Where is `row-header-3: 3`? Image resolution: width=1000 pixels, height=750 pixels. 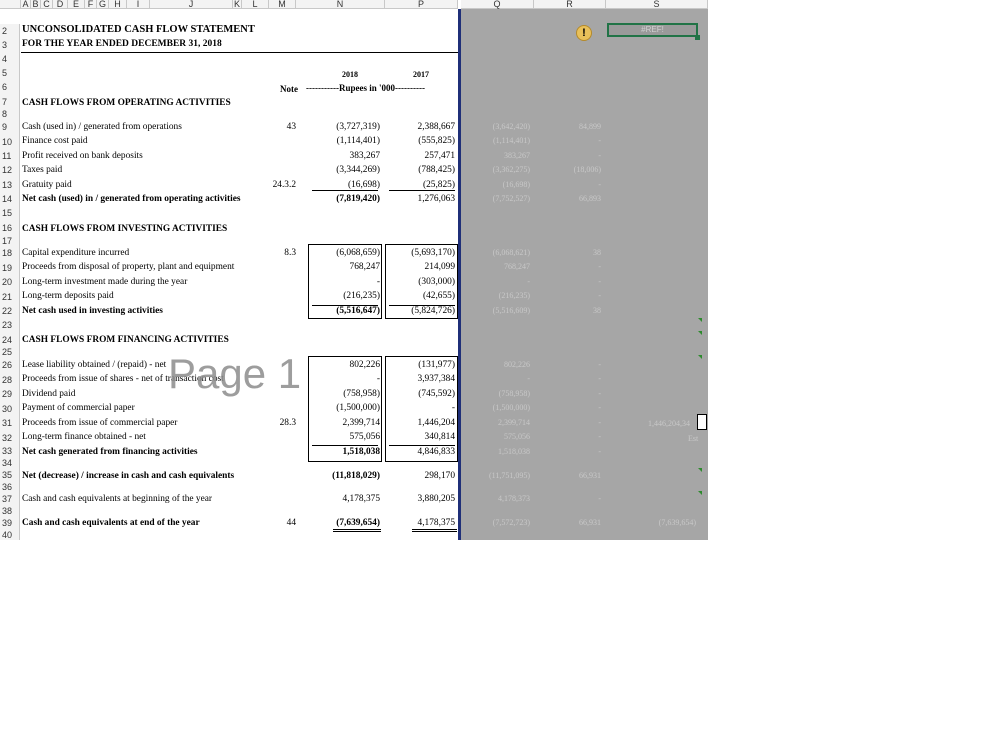
row-header-3: 3 is located at coordinates (10, 45).